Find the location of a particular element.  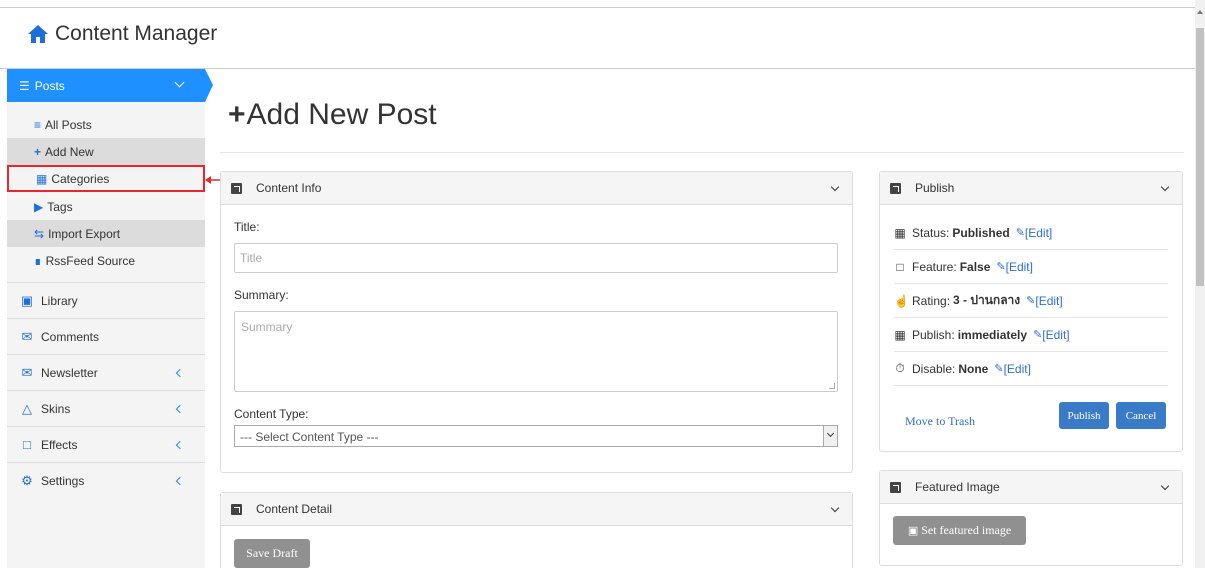

home-icon is located at coordinates (38, 34).